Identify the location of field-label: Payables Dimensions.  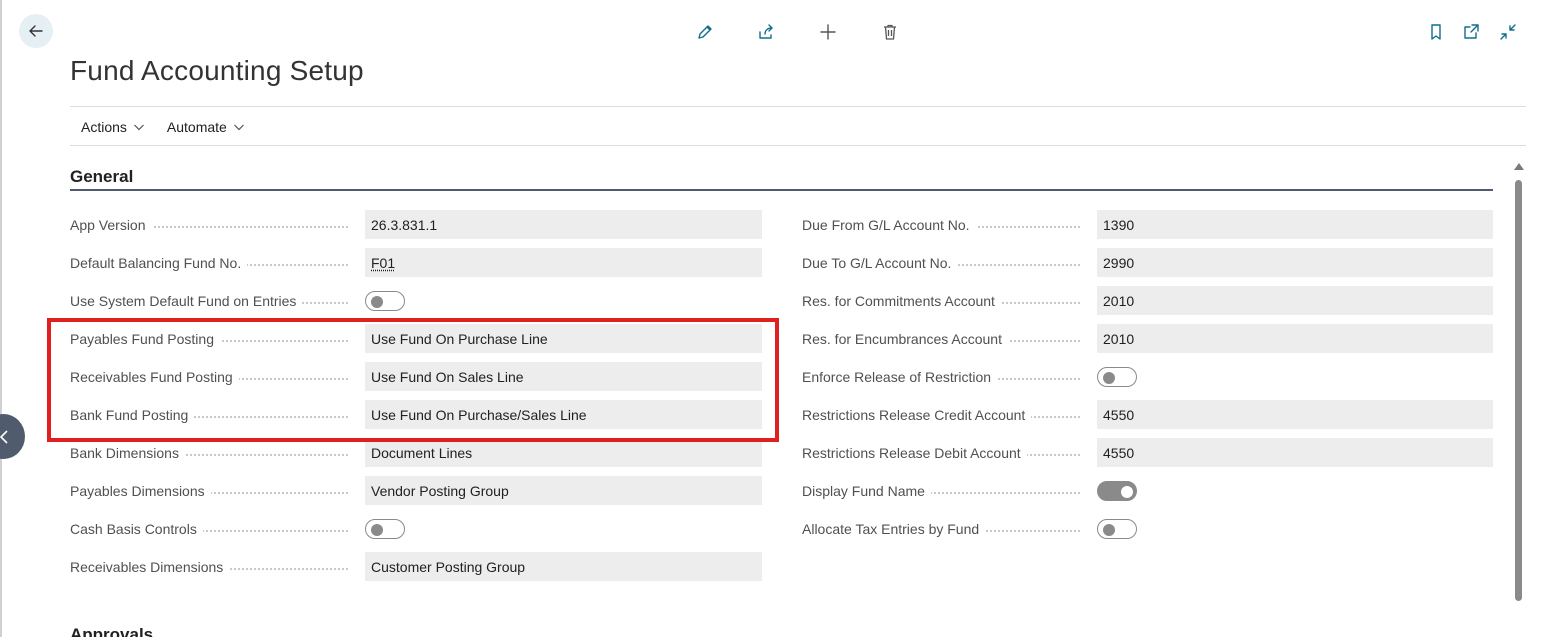
(140, 490).